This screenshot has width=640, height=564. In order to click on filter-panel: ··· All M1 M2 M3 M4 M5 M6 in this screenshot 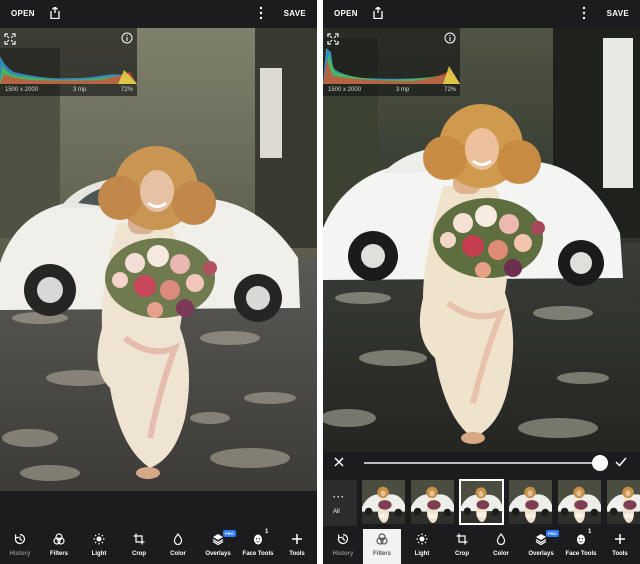, I will do `click(481, 492)`.